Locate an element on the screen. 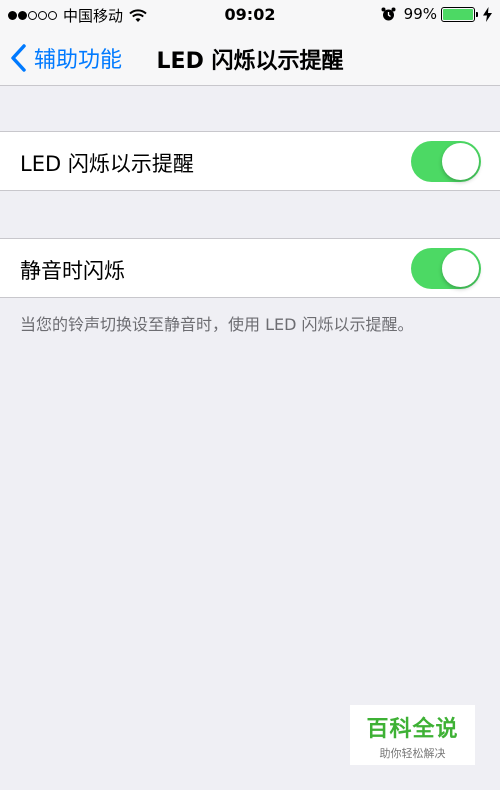 Image resolution: width=500 pixels, height=790 pixels. navigation-bar: 辅助功能 LED 闪烁以示提醒 is located at coordinates (250, 57).